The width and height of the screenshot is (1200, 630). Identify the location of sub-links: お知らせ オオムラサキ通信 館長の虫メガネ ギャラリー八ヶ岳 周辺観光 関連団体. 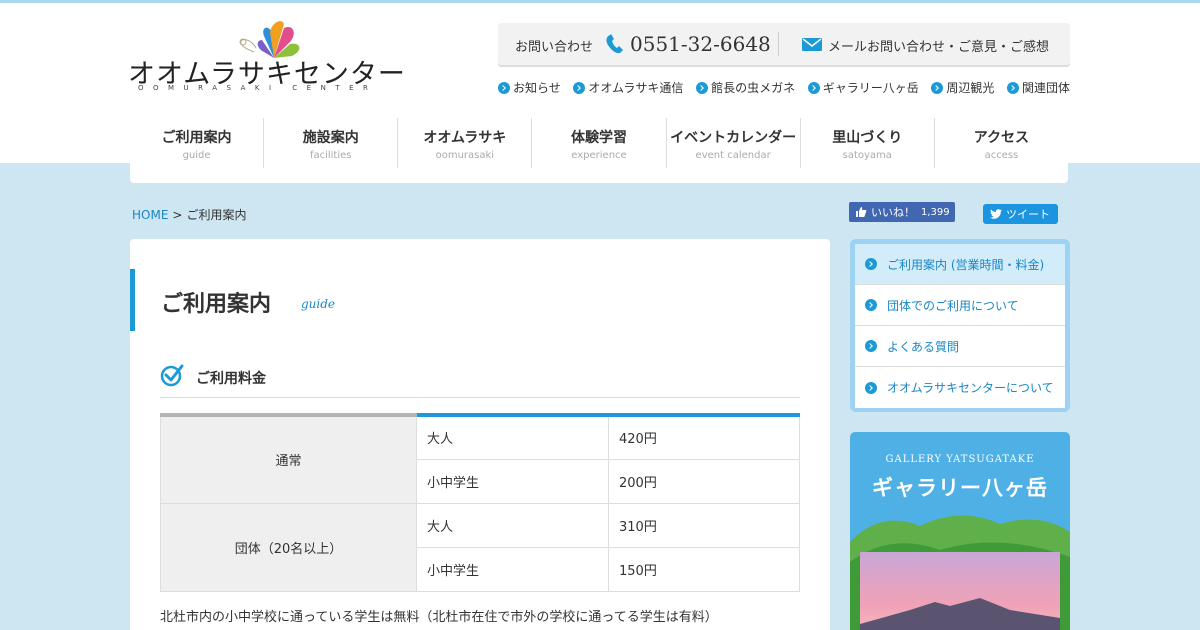
(784, 87).